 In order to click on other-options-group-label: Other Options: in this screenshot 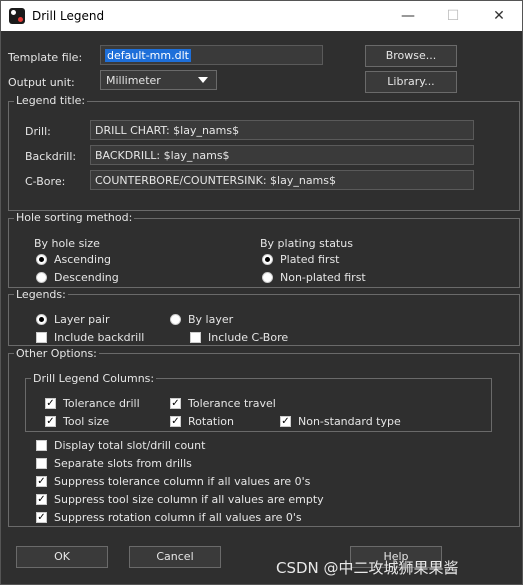, I will do `click(56, 353)`.